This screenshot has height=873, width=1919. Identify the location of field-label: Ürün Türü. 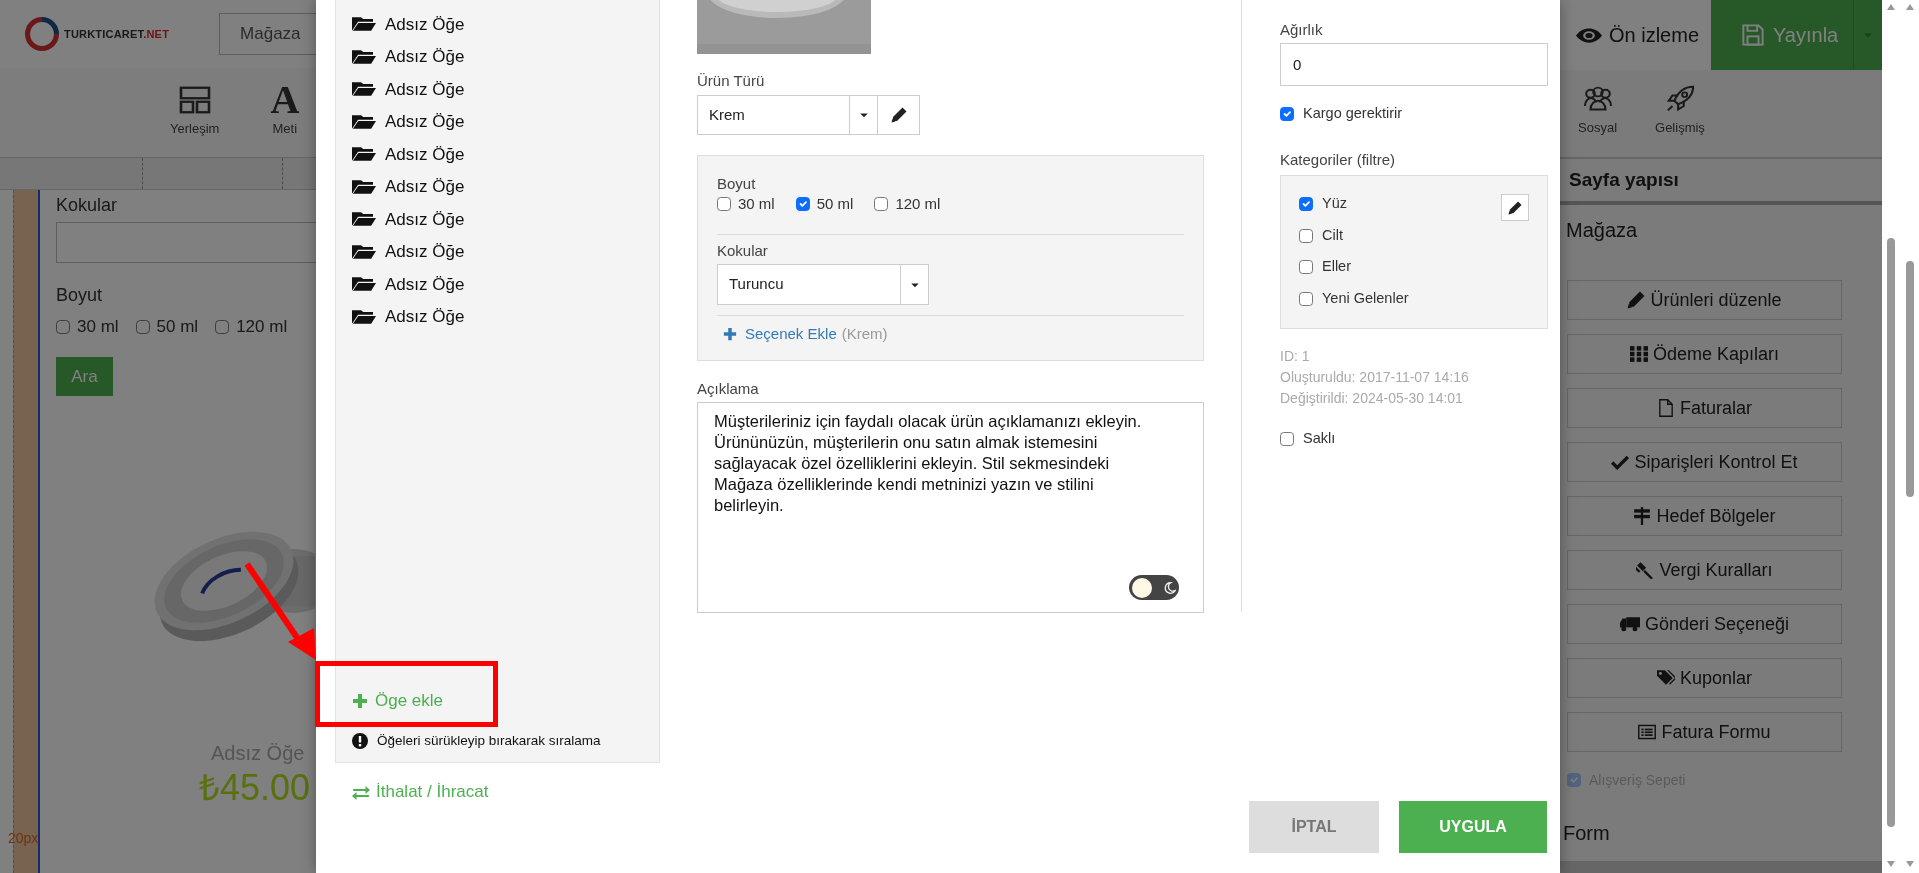
(731, 81).